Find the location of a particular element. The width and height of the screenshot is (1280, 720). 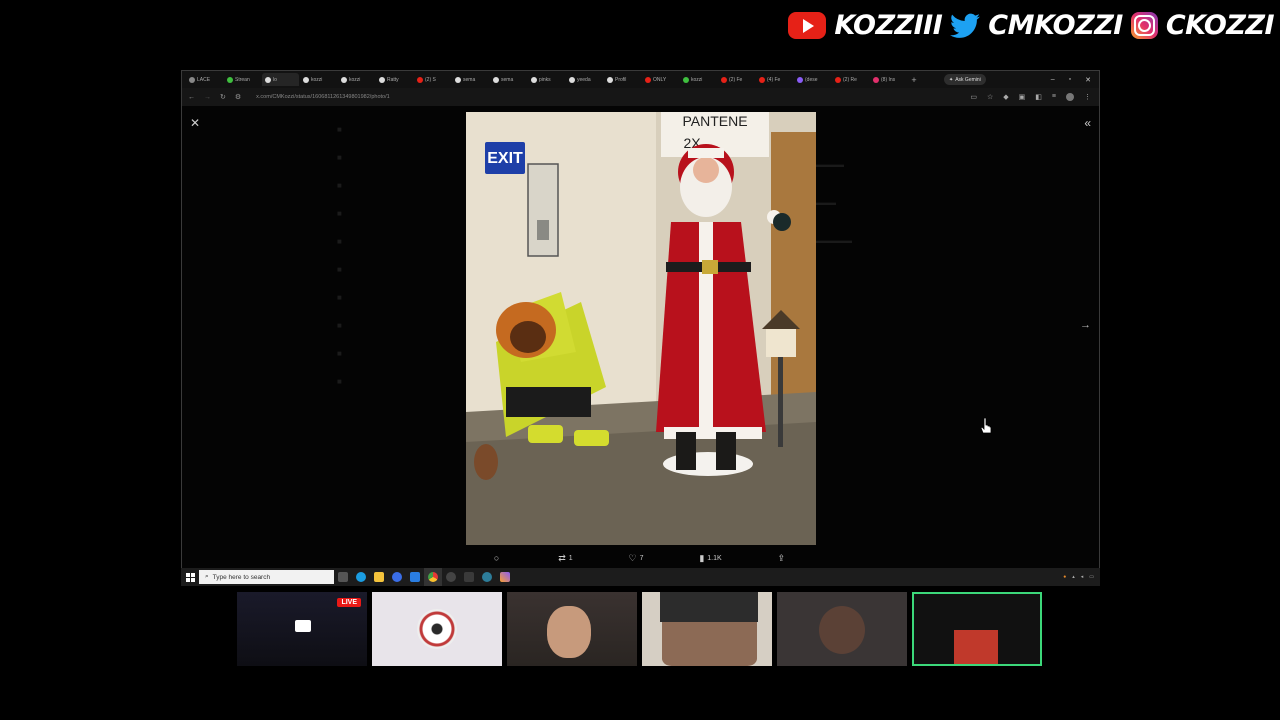

webcam-tile-1: LIVE is located at coordinates (302, 629).